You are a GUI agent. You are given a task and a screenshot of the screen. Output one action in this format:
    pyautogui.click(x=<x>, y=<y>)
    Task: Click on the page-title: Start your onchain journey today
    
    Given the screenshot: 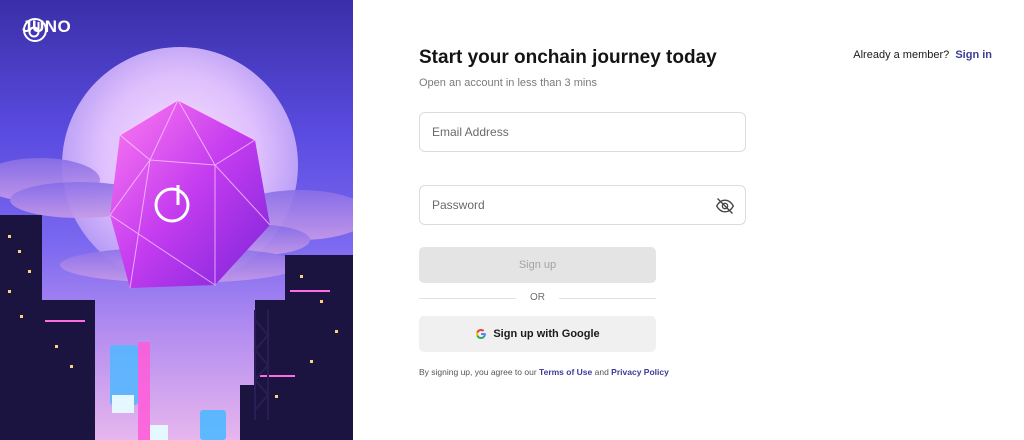 What is the action you would take?
    pyautogui.click(x=568, y=57)
    